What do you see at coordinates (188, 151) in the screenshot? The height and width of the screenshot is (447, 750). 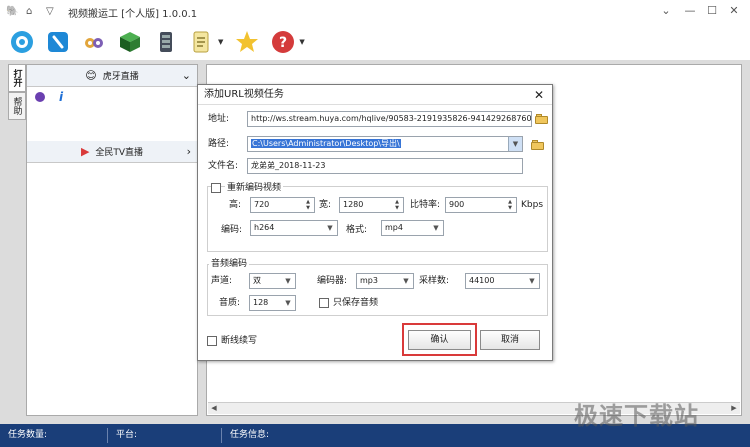 I see `chevron-right-icon: ›` at bounding box center [188, 151].